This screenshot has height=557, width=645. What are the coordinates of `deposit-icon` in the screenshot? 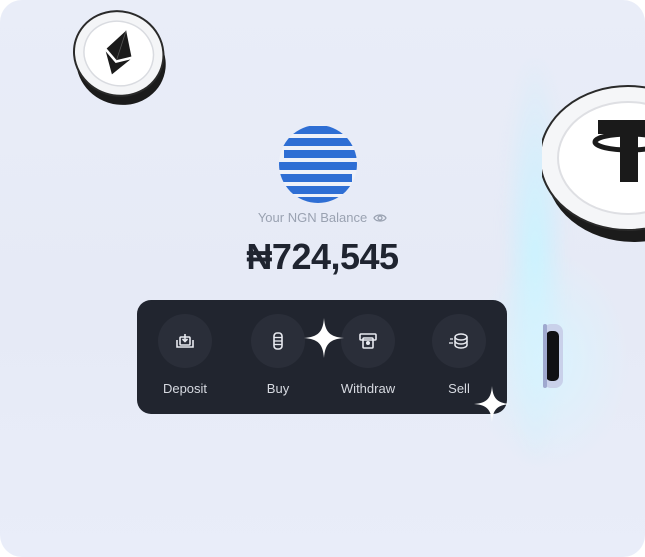 It's located at (185, 341).